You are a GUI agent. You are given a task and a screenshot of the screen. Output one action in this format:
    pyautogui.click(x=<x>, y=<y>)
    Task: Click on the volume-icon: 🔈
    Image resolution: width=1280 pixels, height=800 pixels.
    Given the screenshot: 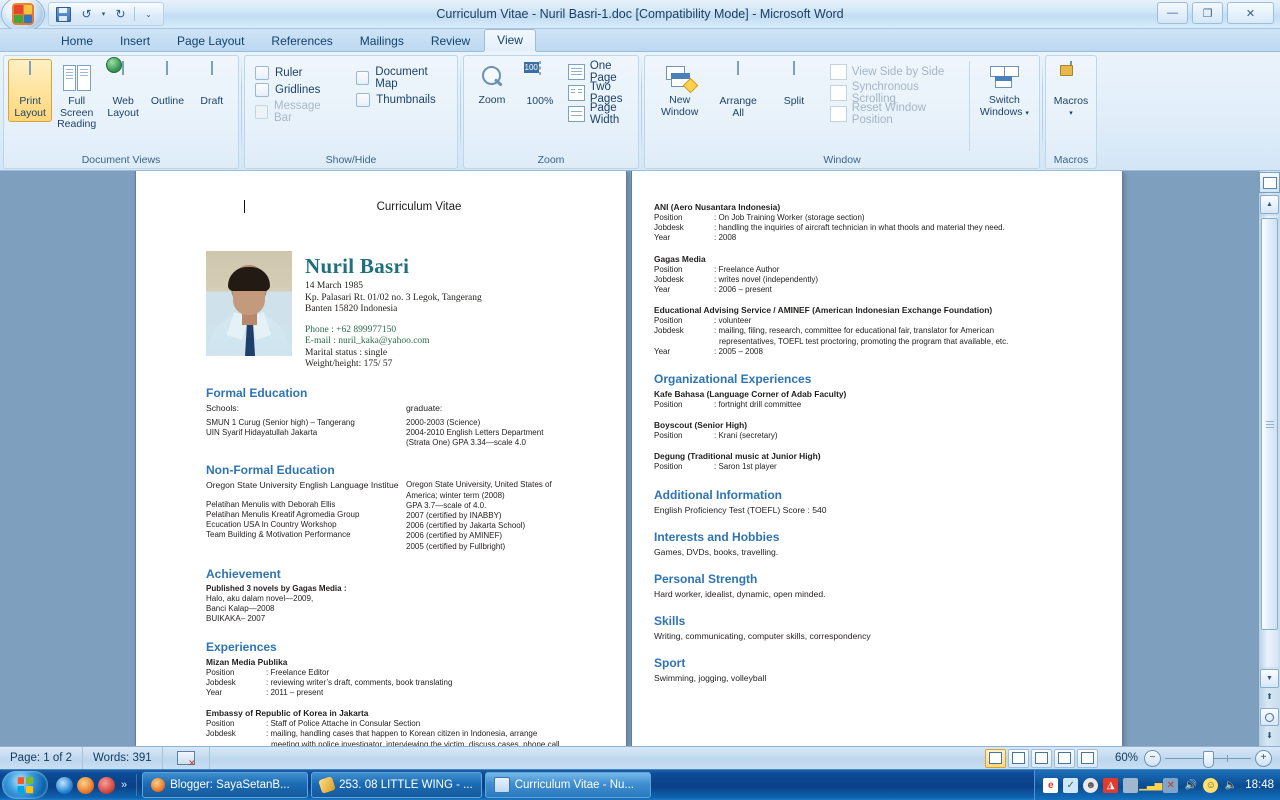 What is the action you would take?
    pyautogui.click(x=1230, y=785)
    